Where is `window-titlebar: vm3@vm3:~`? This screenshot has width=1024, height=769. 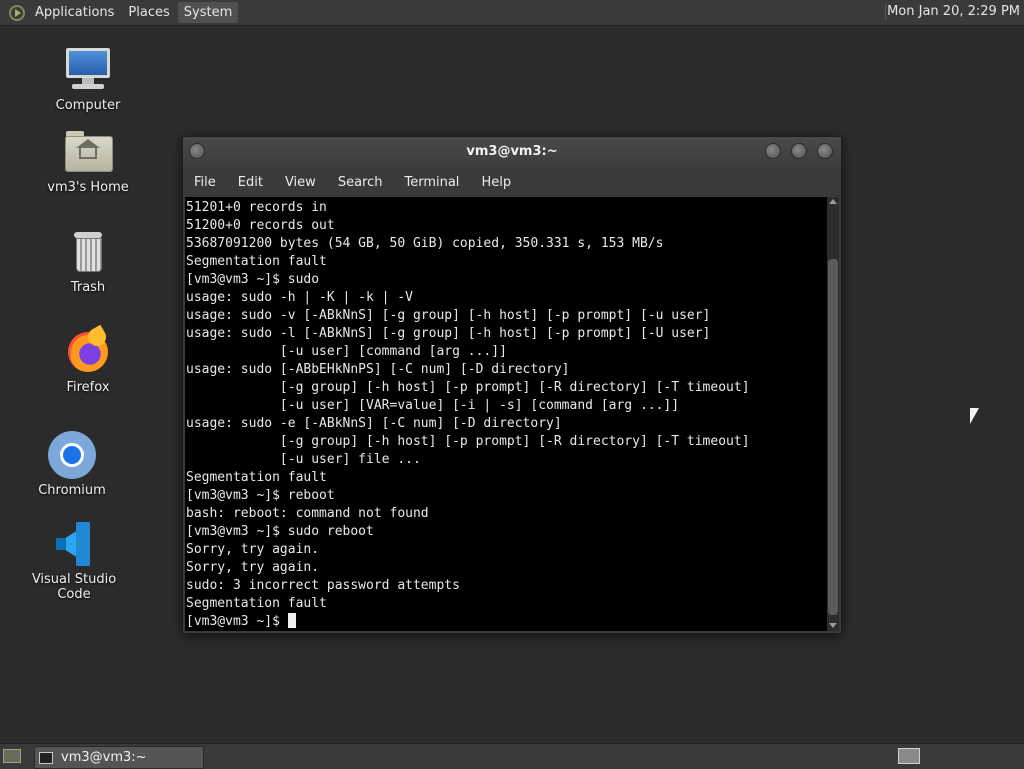 window-titlebar: vm3@vm3:~ is located at coordinates (512, 152).